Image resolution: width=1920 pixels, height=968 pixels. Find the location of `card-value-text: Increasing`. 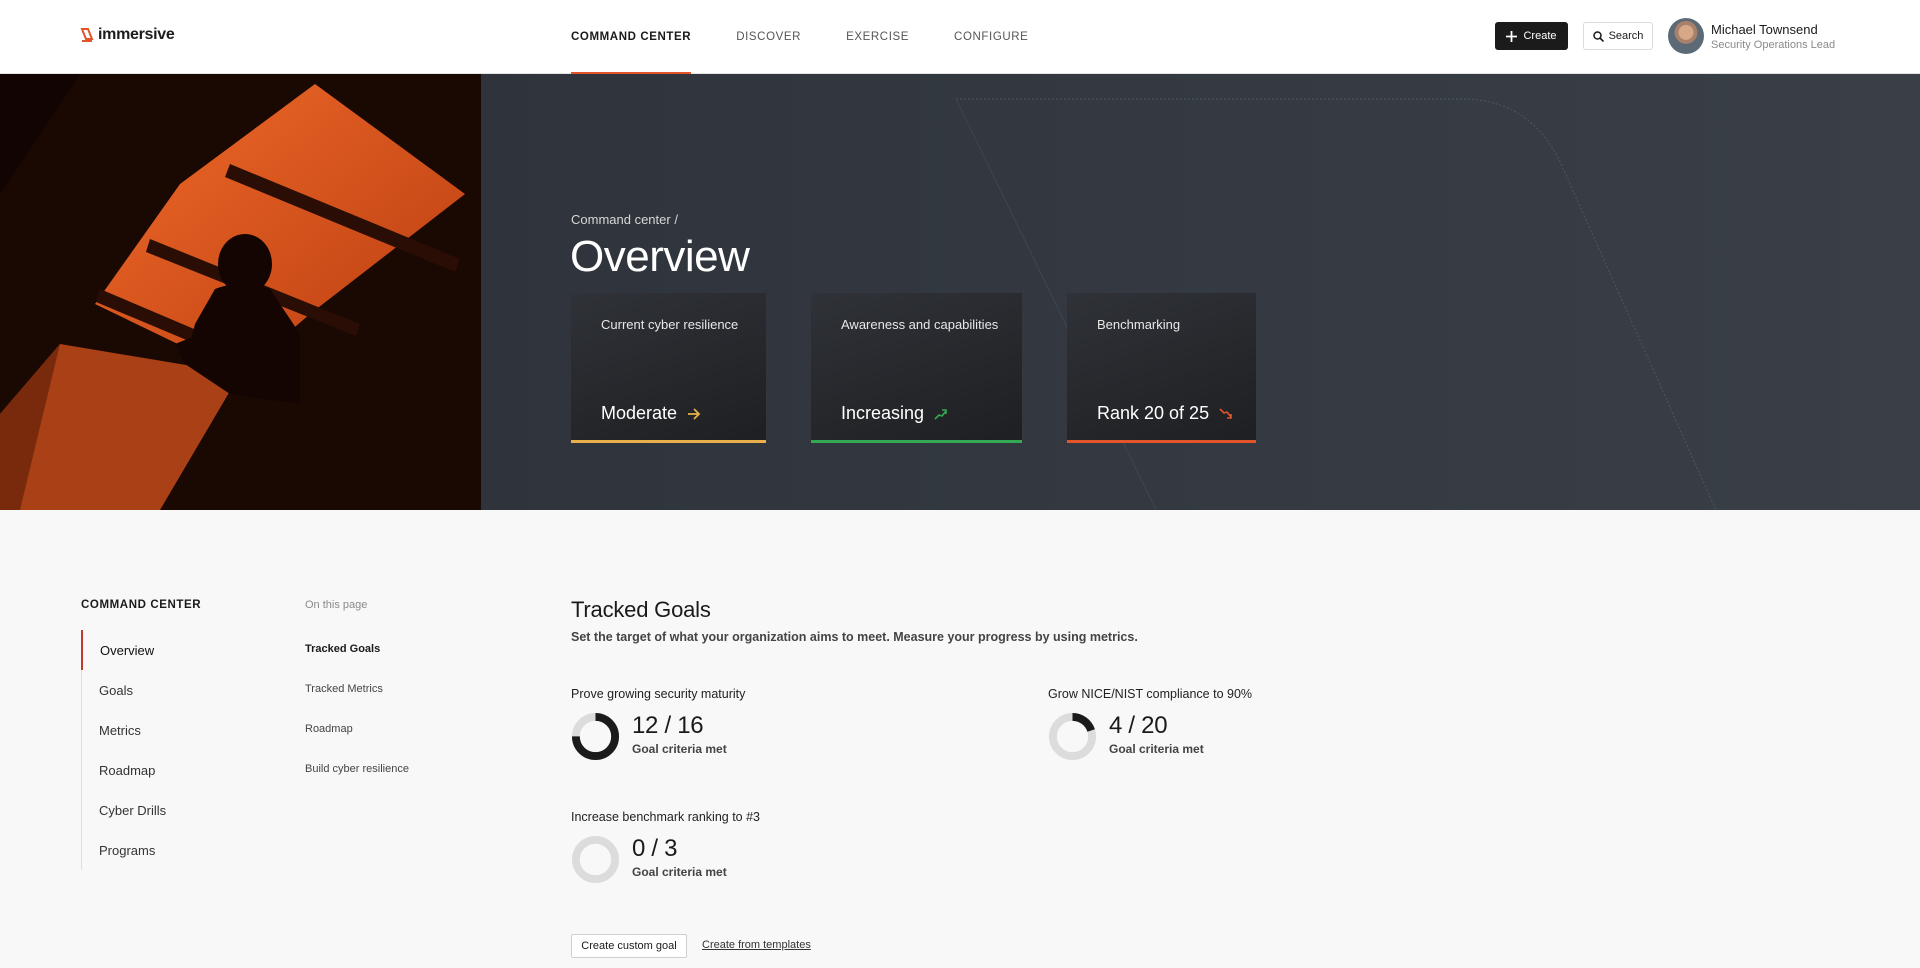

card-value-text: Increasing is located at coordinates (883, 413).